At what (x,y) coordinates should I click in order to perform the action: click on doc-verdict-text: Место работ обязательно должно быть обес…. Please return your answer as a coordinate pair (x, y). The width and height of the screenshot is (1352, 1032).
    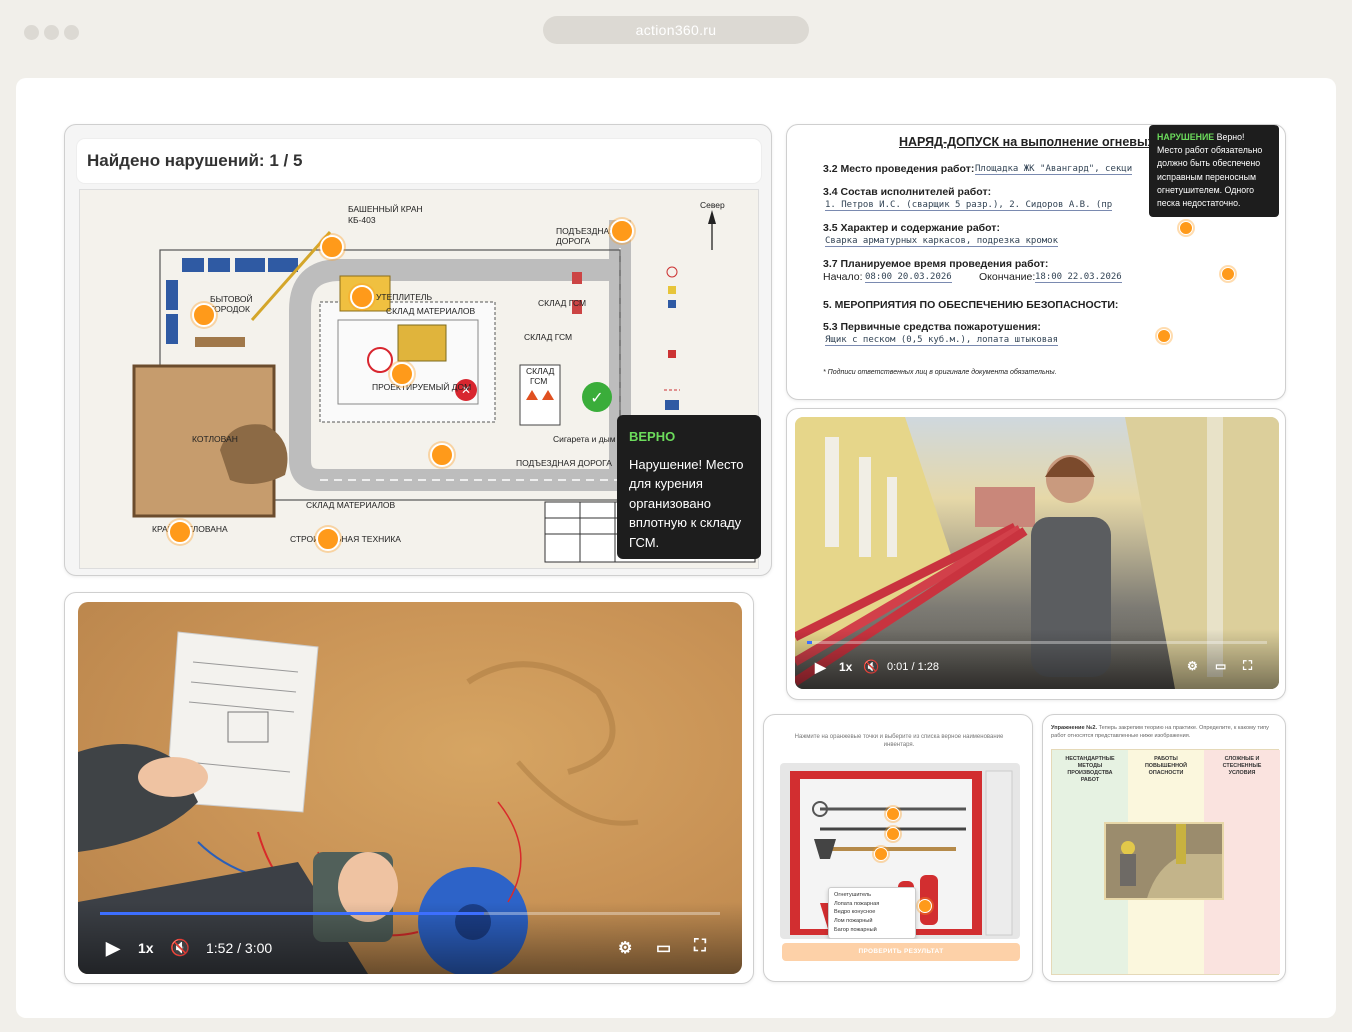
    Looking at the image, I should click on (1210, 176).